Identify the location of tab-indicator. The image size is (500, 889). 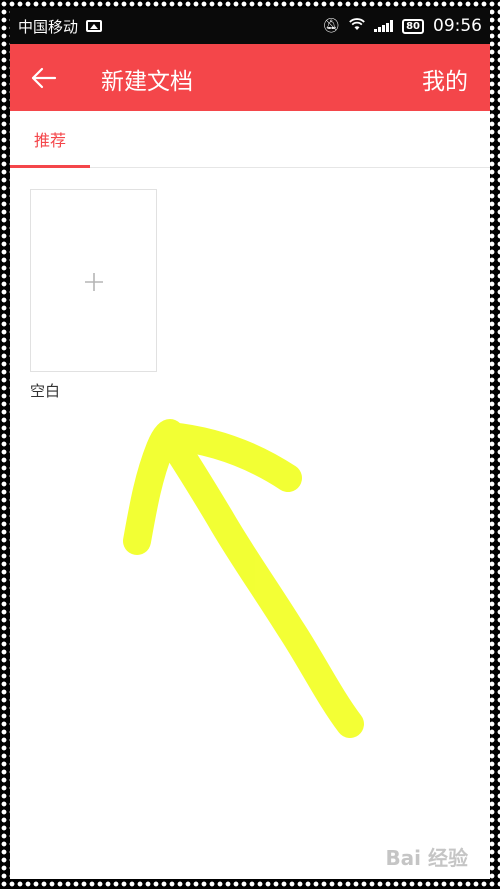
(50, 166).